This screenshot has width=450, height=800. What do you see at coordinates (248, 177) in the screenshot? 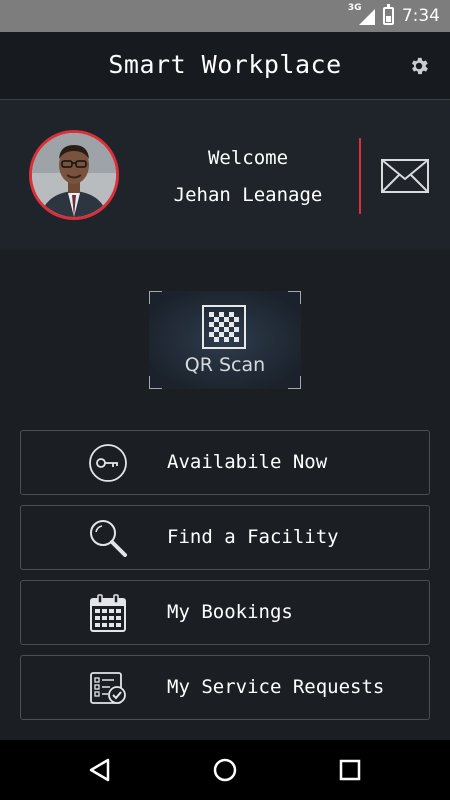
I see `welcome-block: Welcome Jehan Leanage` at bounding box center [248, 177].